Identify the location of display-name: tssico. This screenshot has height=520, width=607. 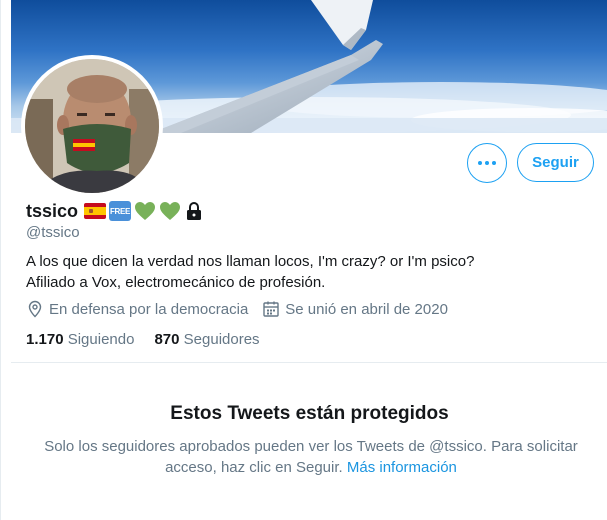
(52, 210).